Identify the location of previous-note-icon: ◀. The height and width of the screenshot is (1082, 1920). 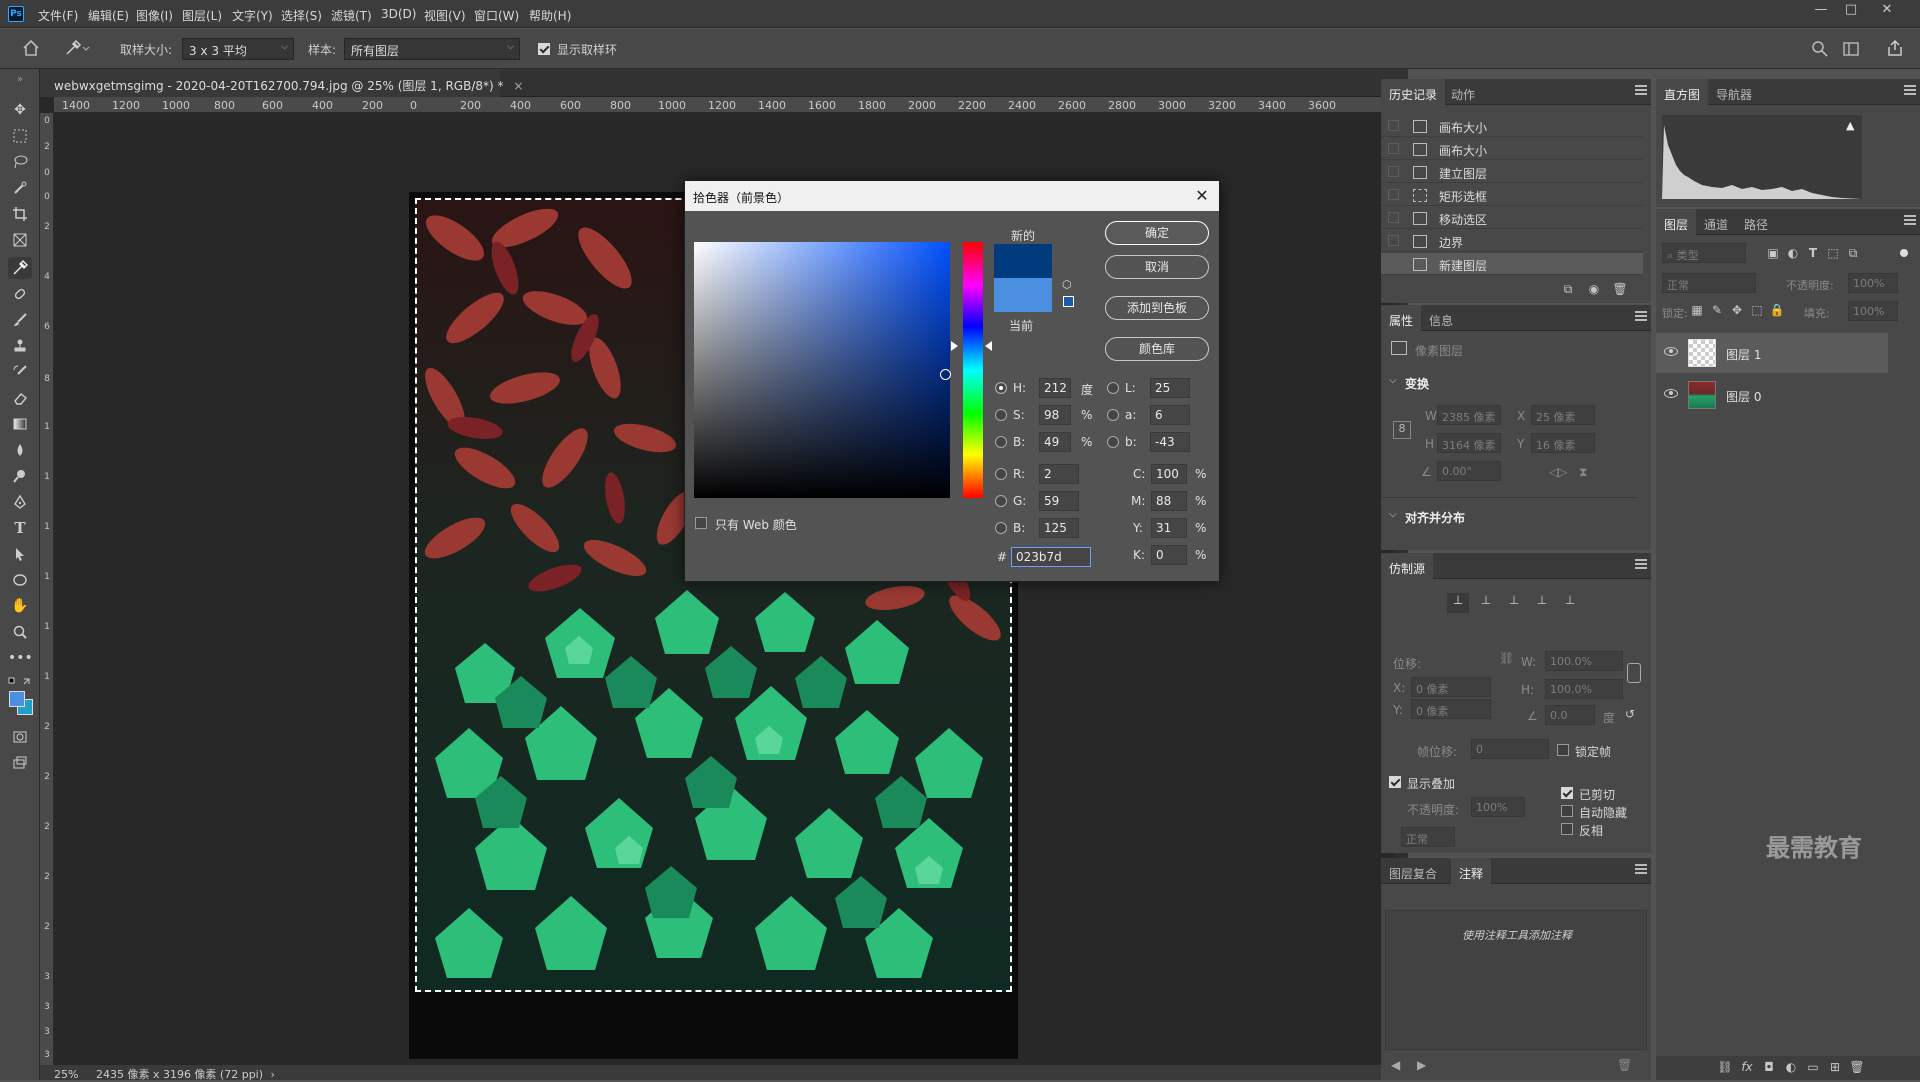
(1395, 1065).